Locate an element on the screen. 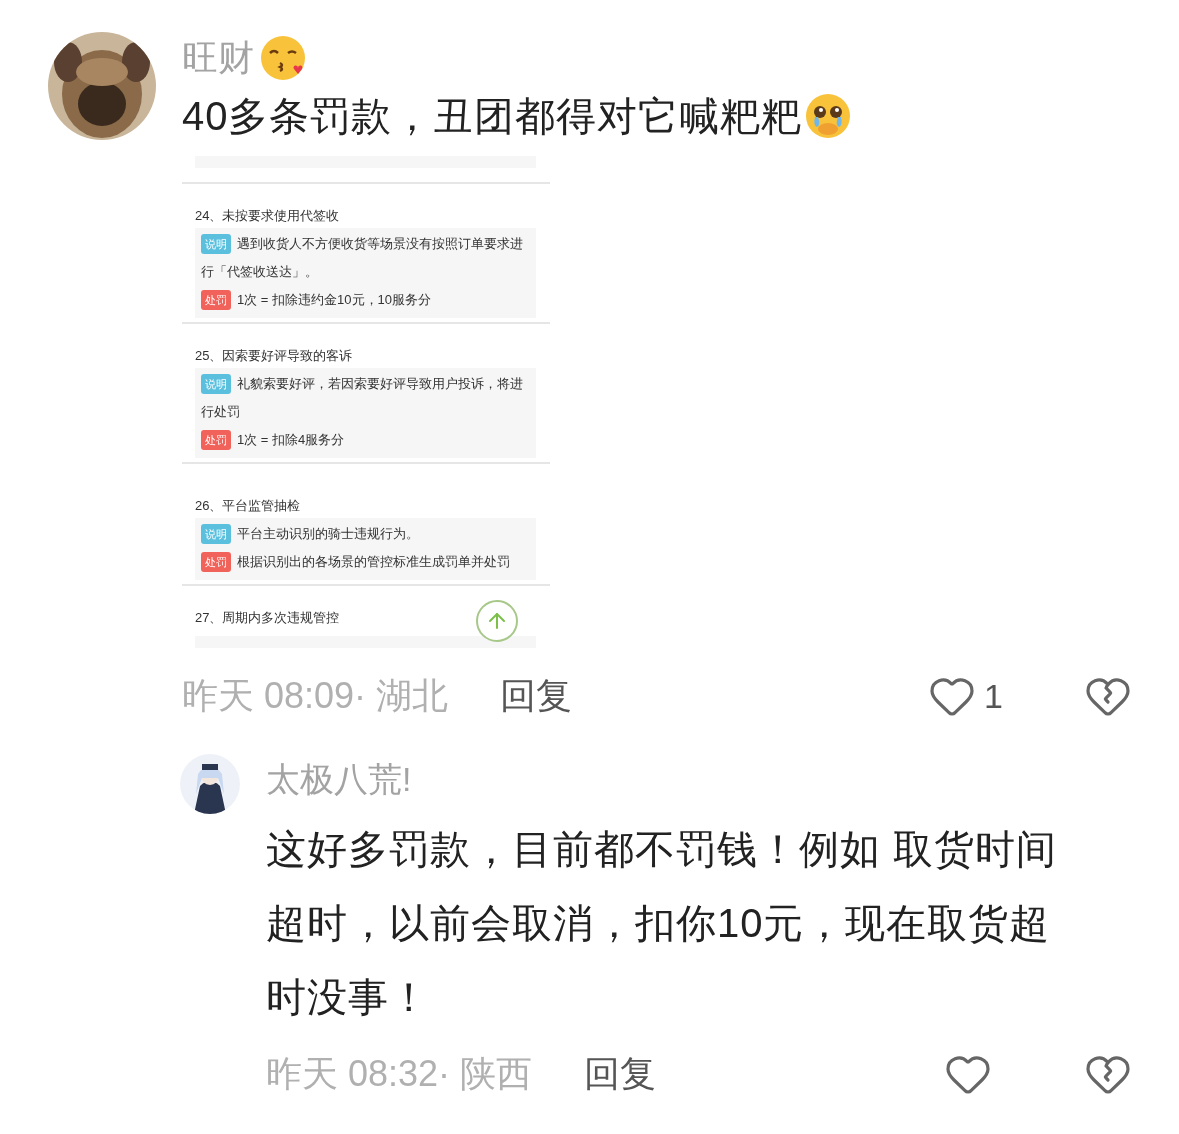 Image resolution: width=1179 pixels, height=1134 pixels. like-count: 1 is located at coordinates (994, 696).